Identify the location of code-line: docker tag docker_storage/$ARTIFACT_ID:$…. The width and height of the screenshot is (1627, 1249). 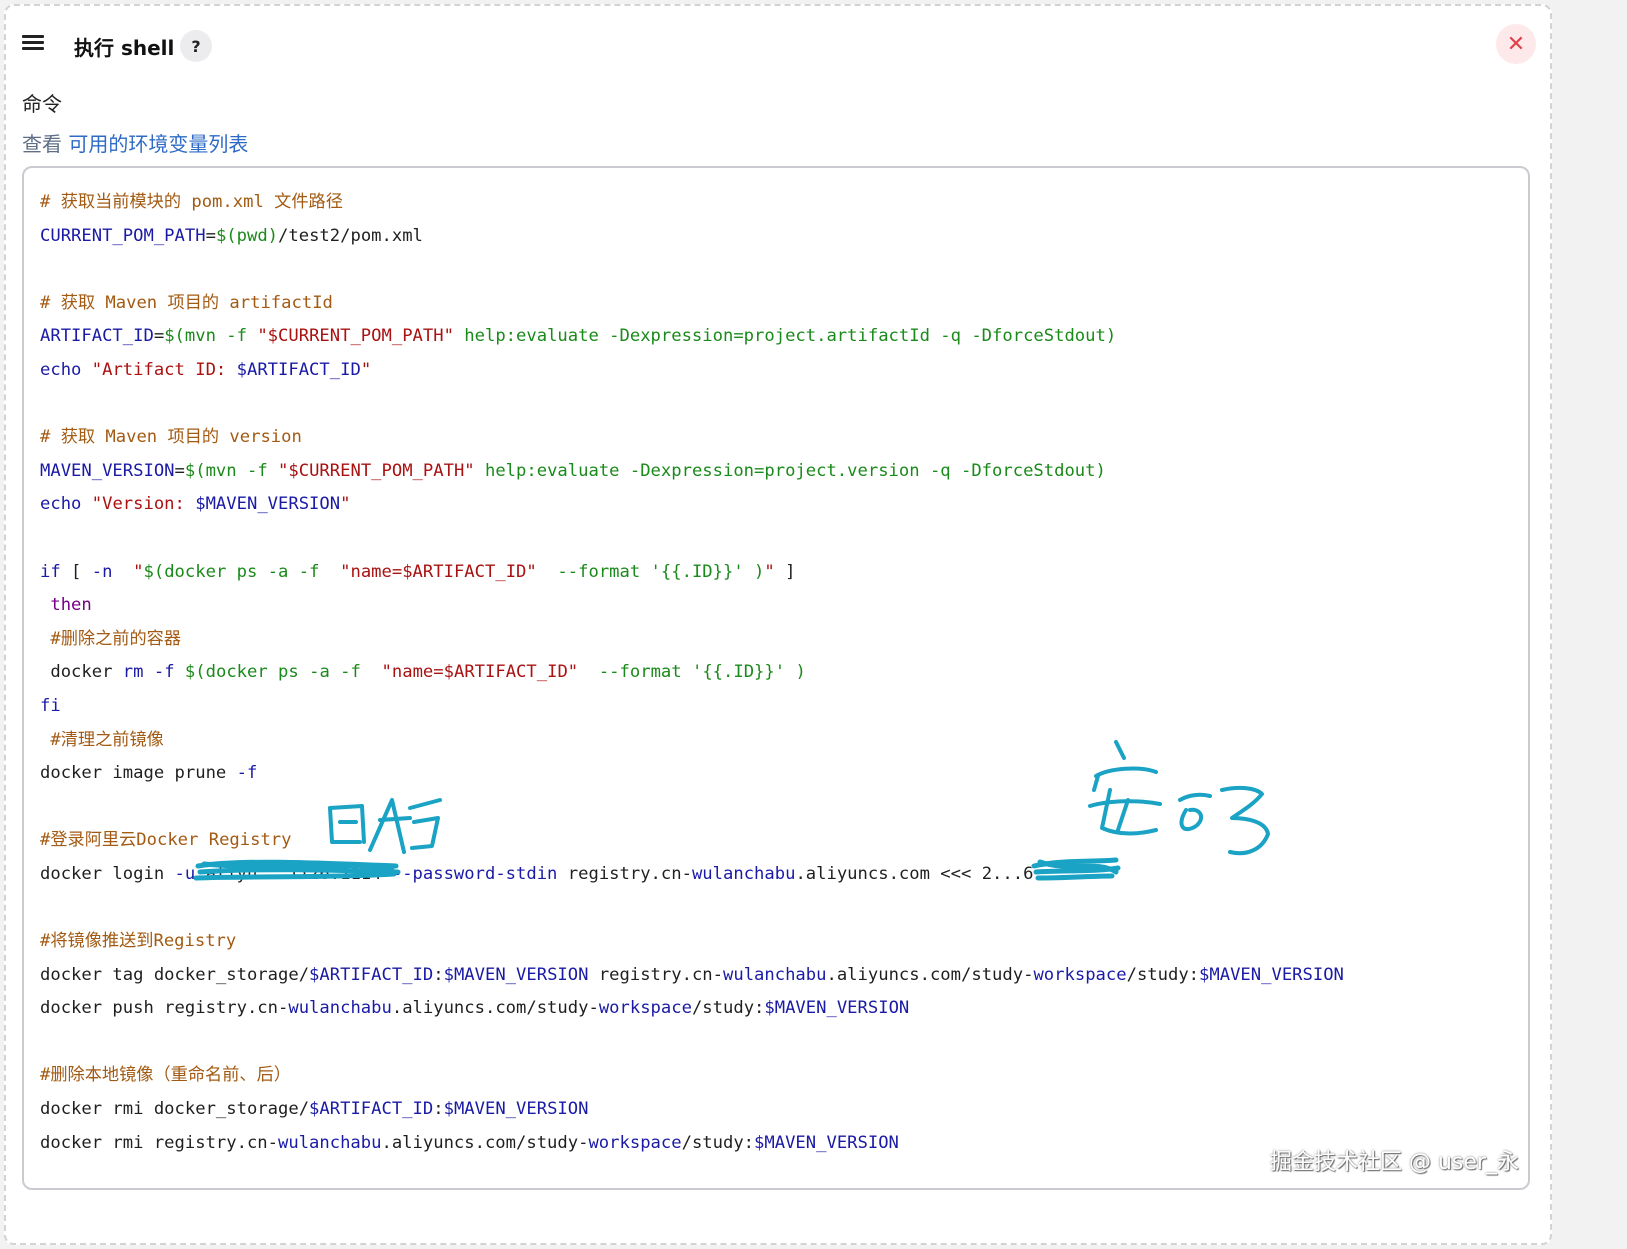
(692, 976).